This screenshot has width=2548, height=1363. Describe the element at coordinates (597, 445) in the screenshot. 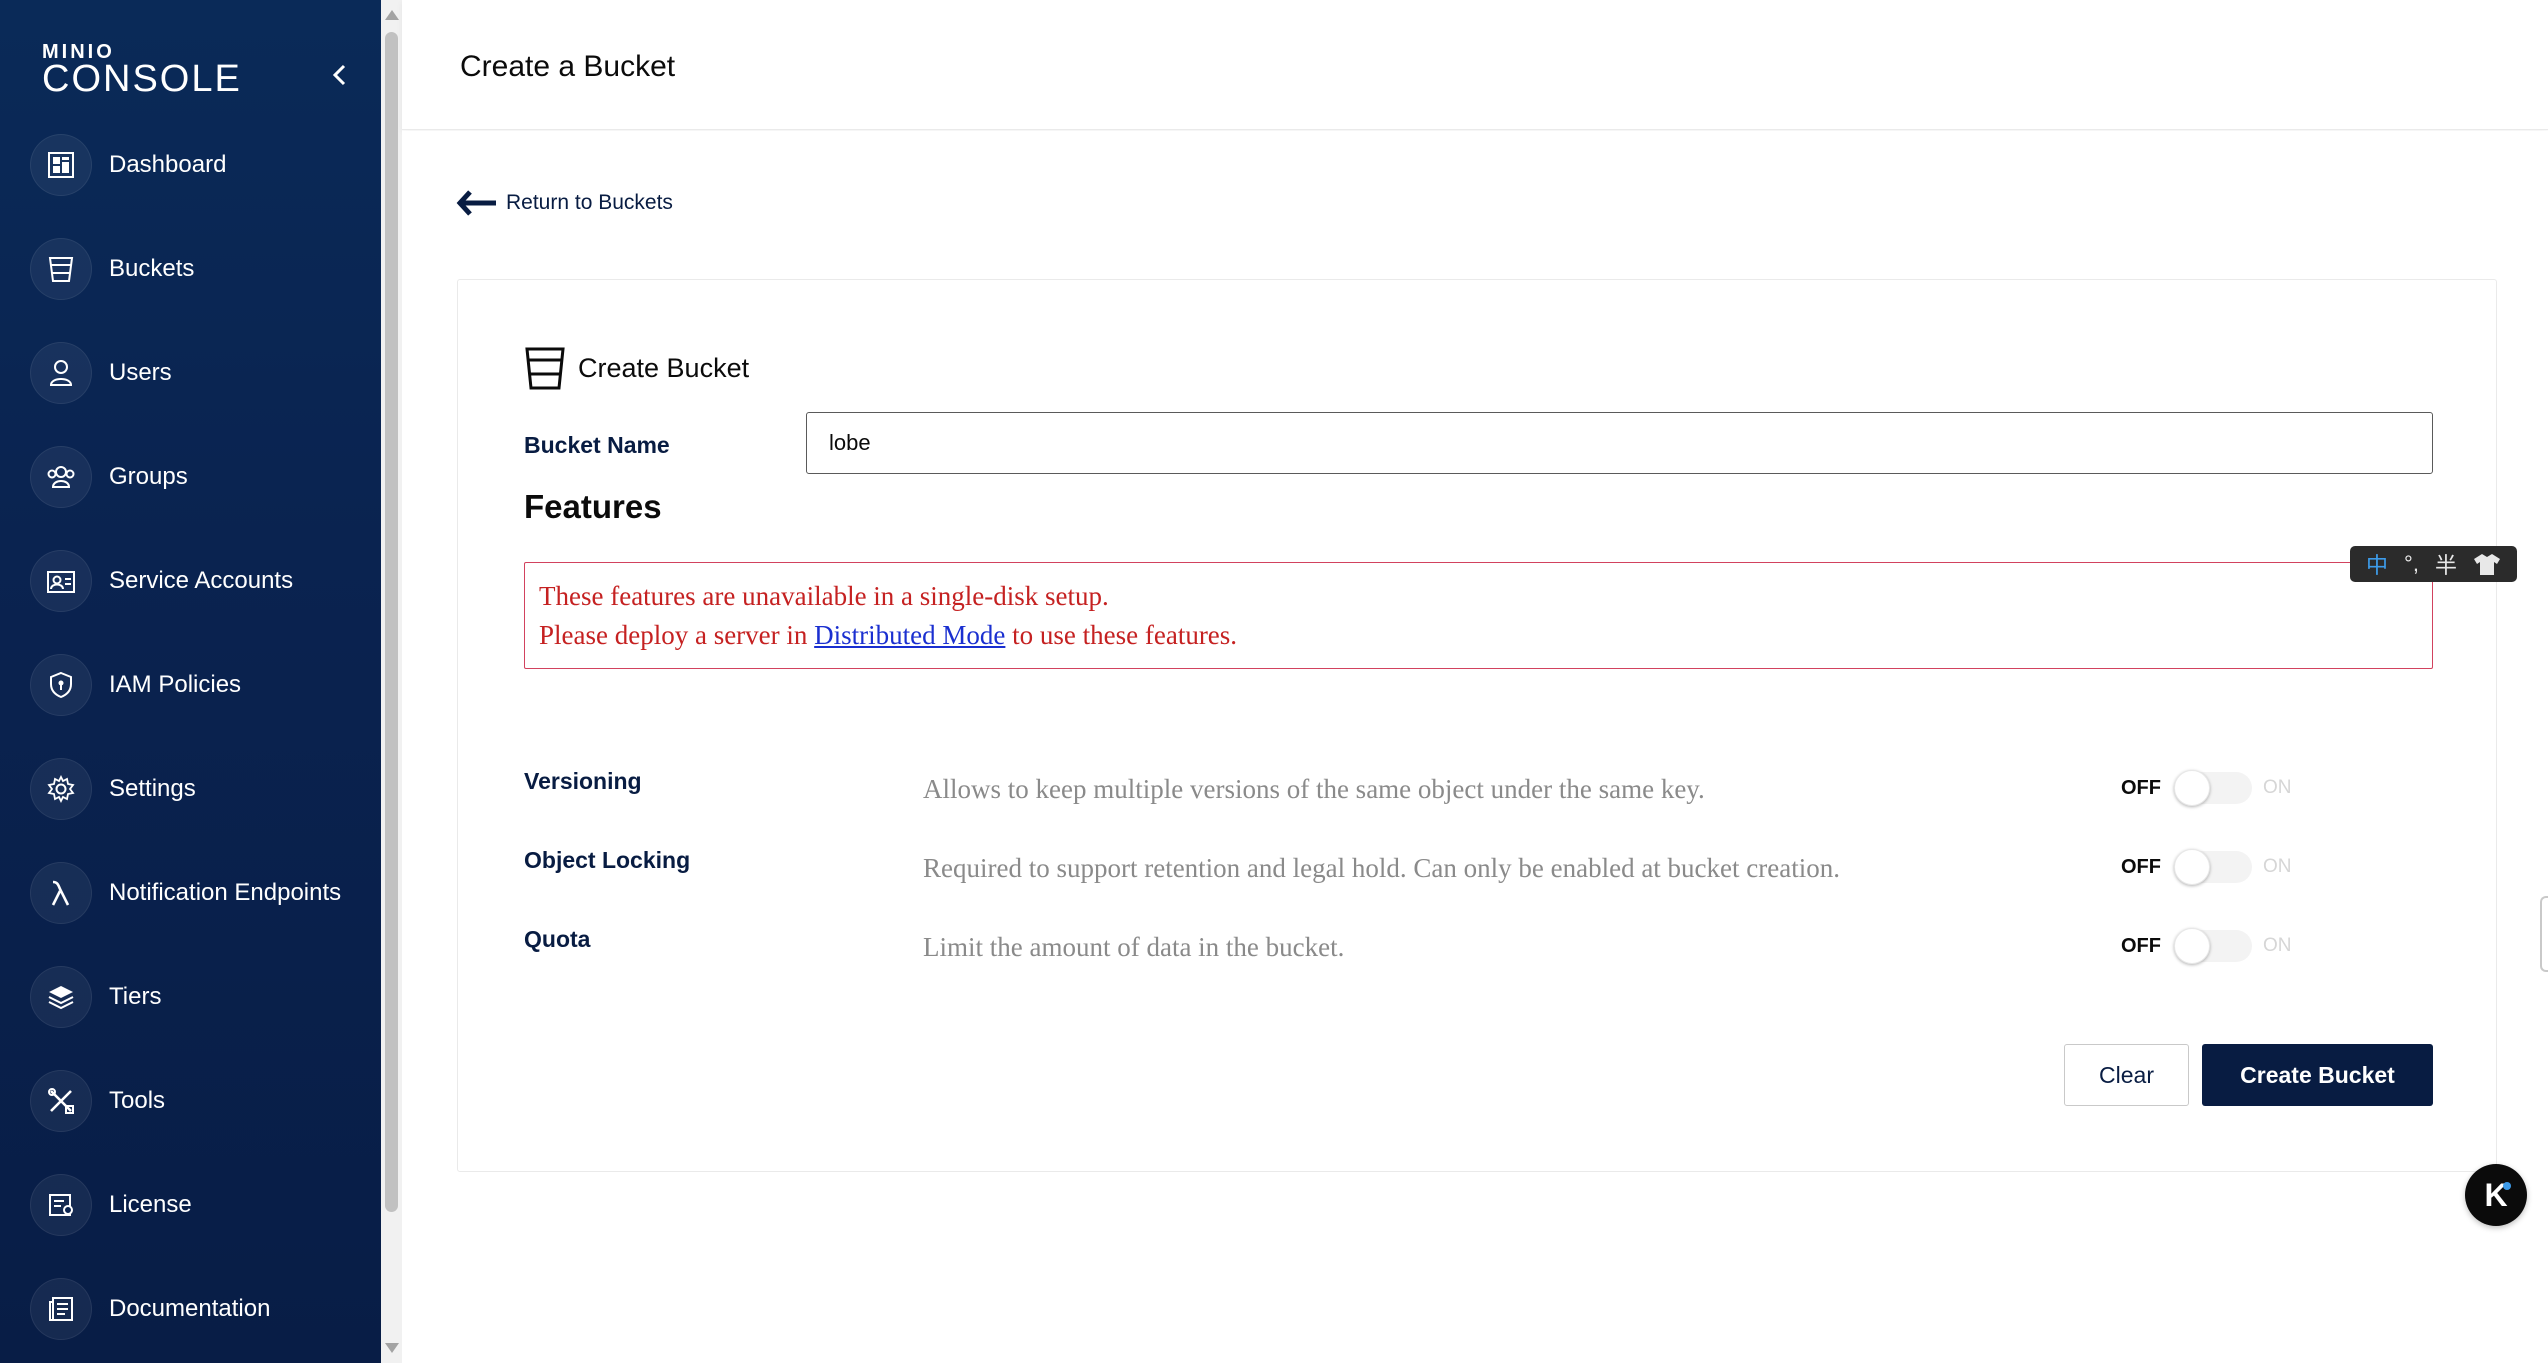

I see `bucket-name-label: Bucket Name` at that location.